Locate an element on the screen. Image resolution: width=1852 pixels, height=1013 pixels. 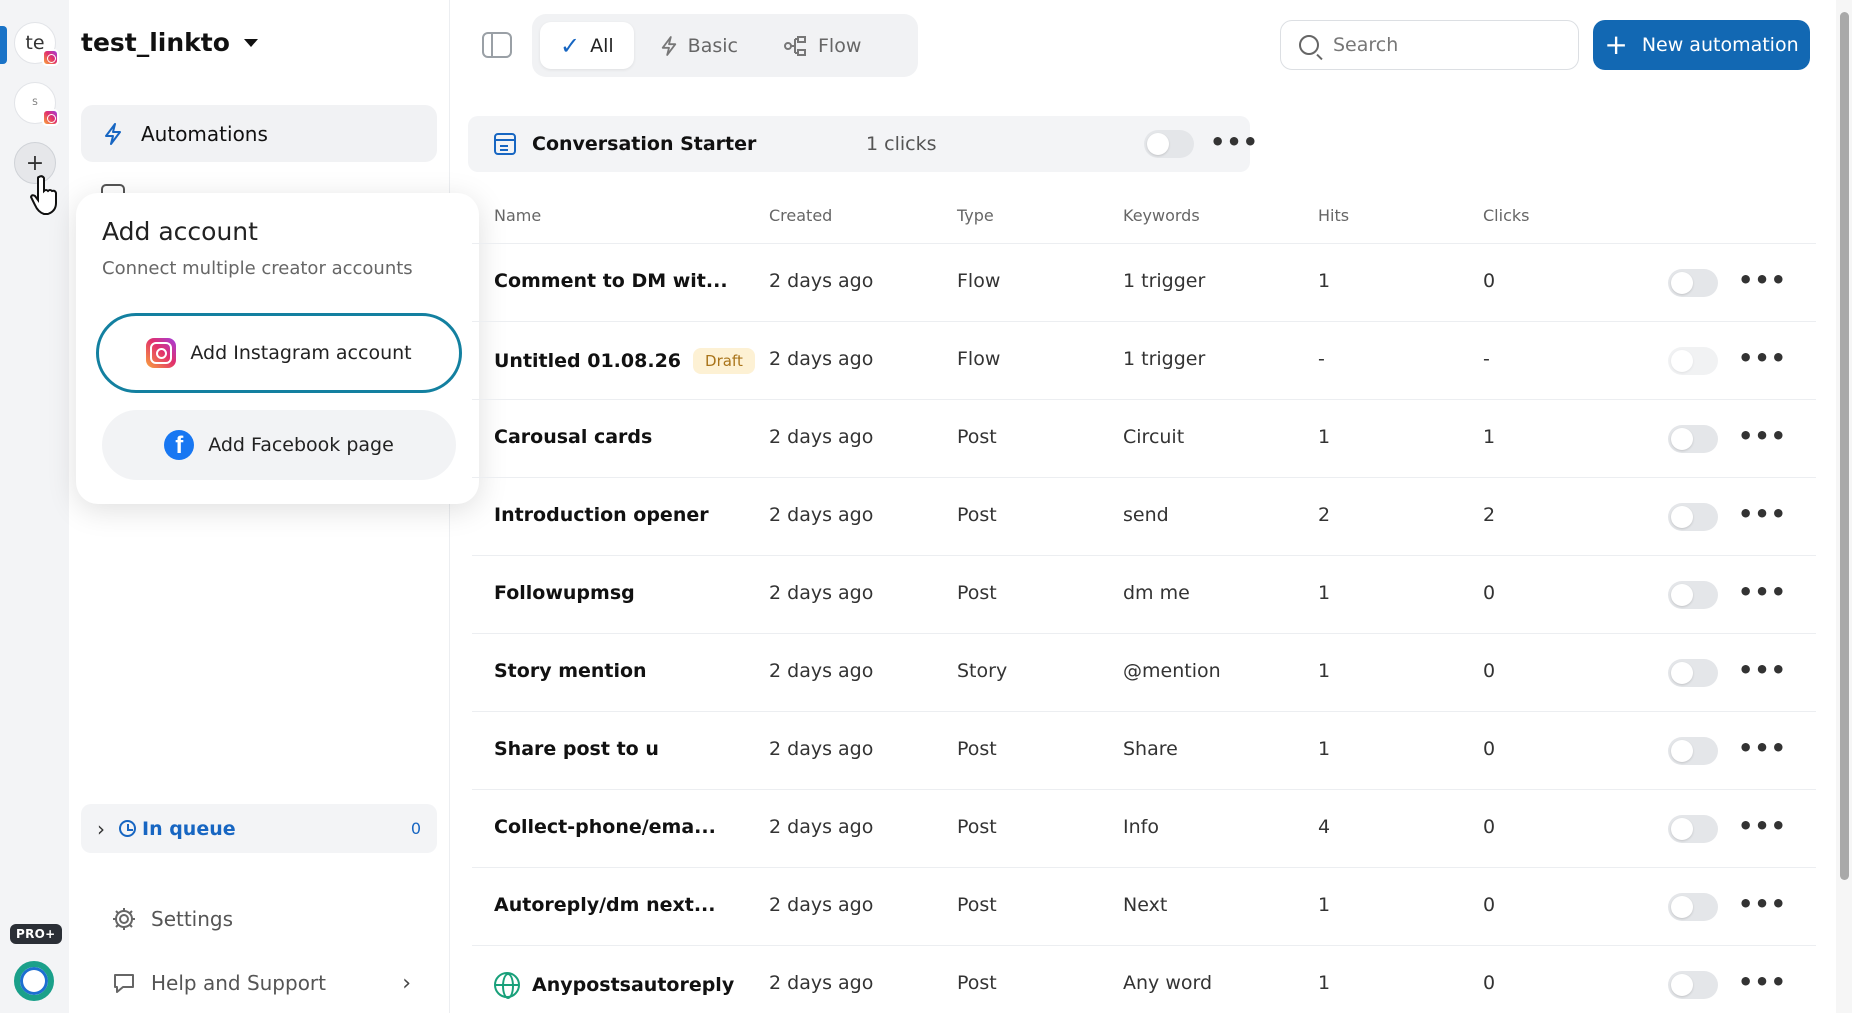
automation-name: Anypostsautoreply is located at coordinates (614, 985).